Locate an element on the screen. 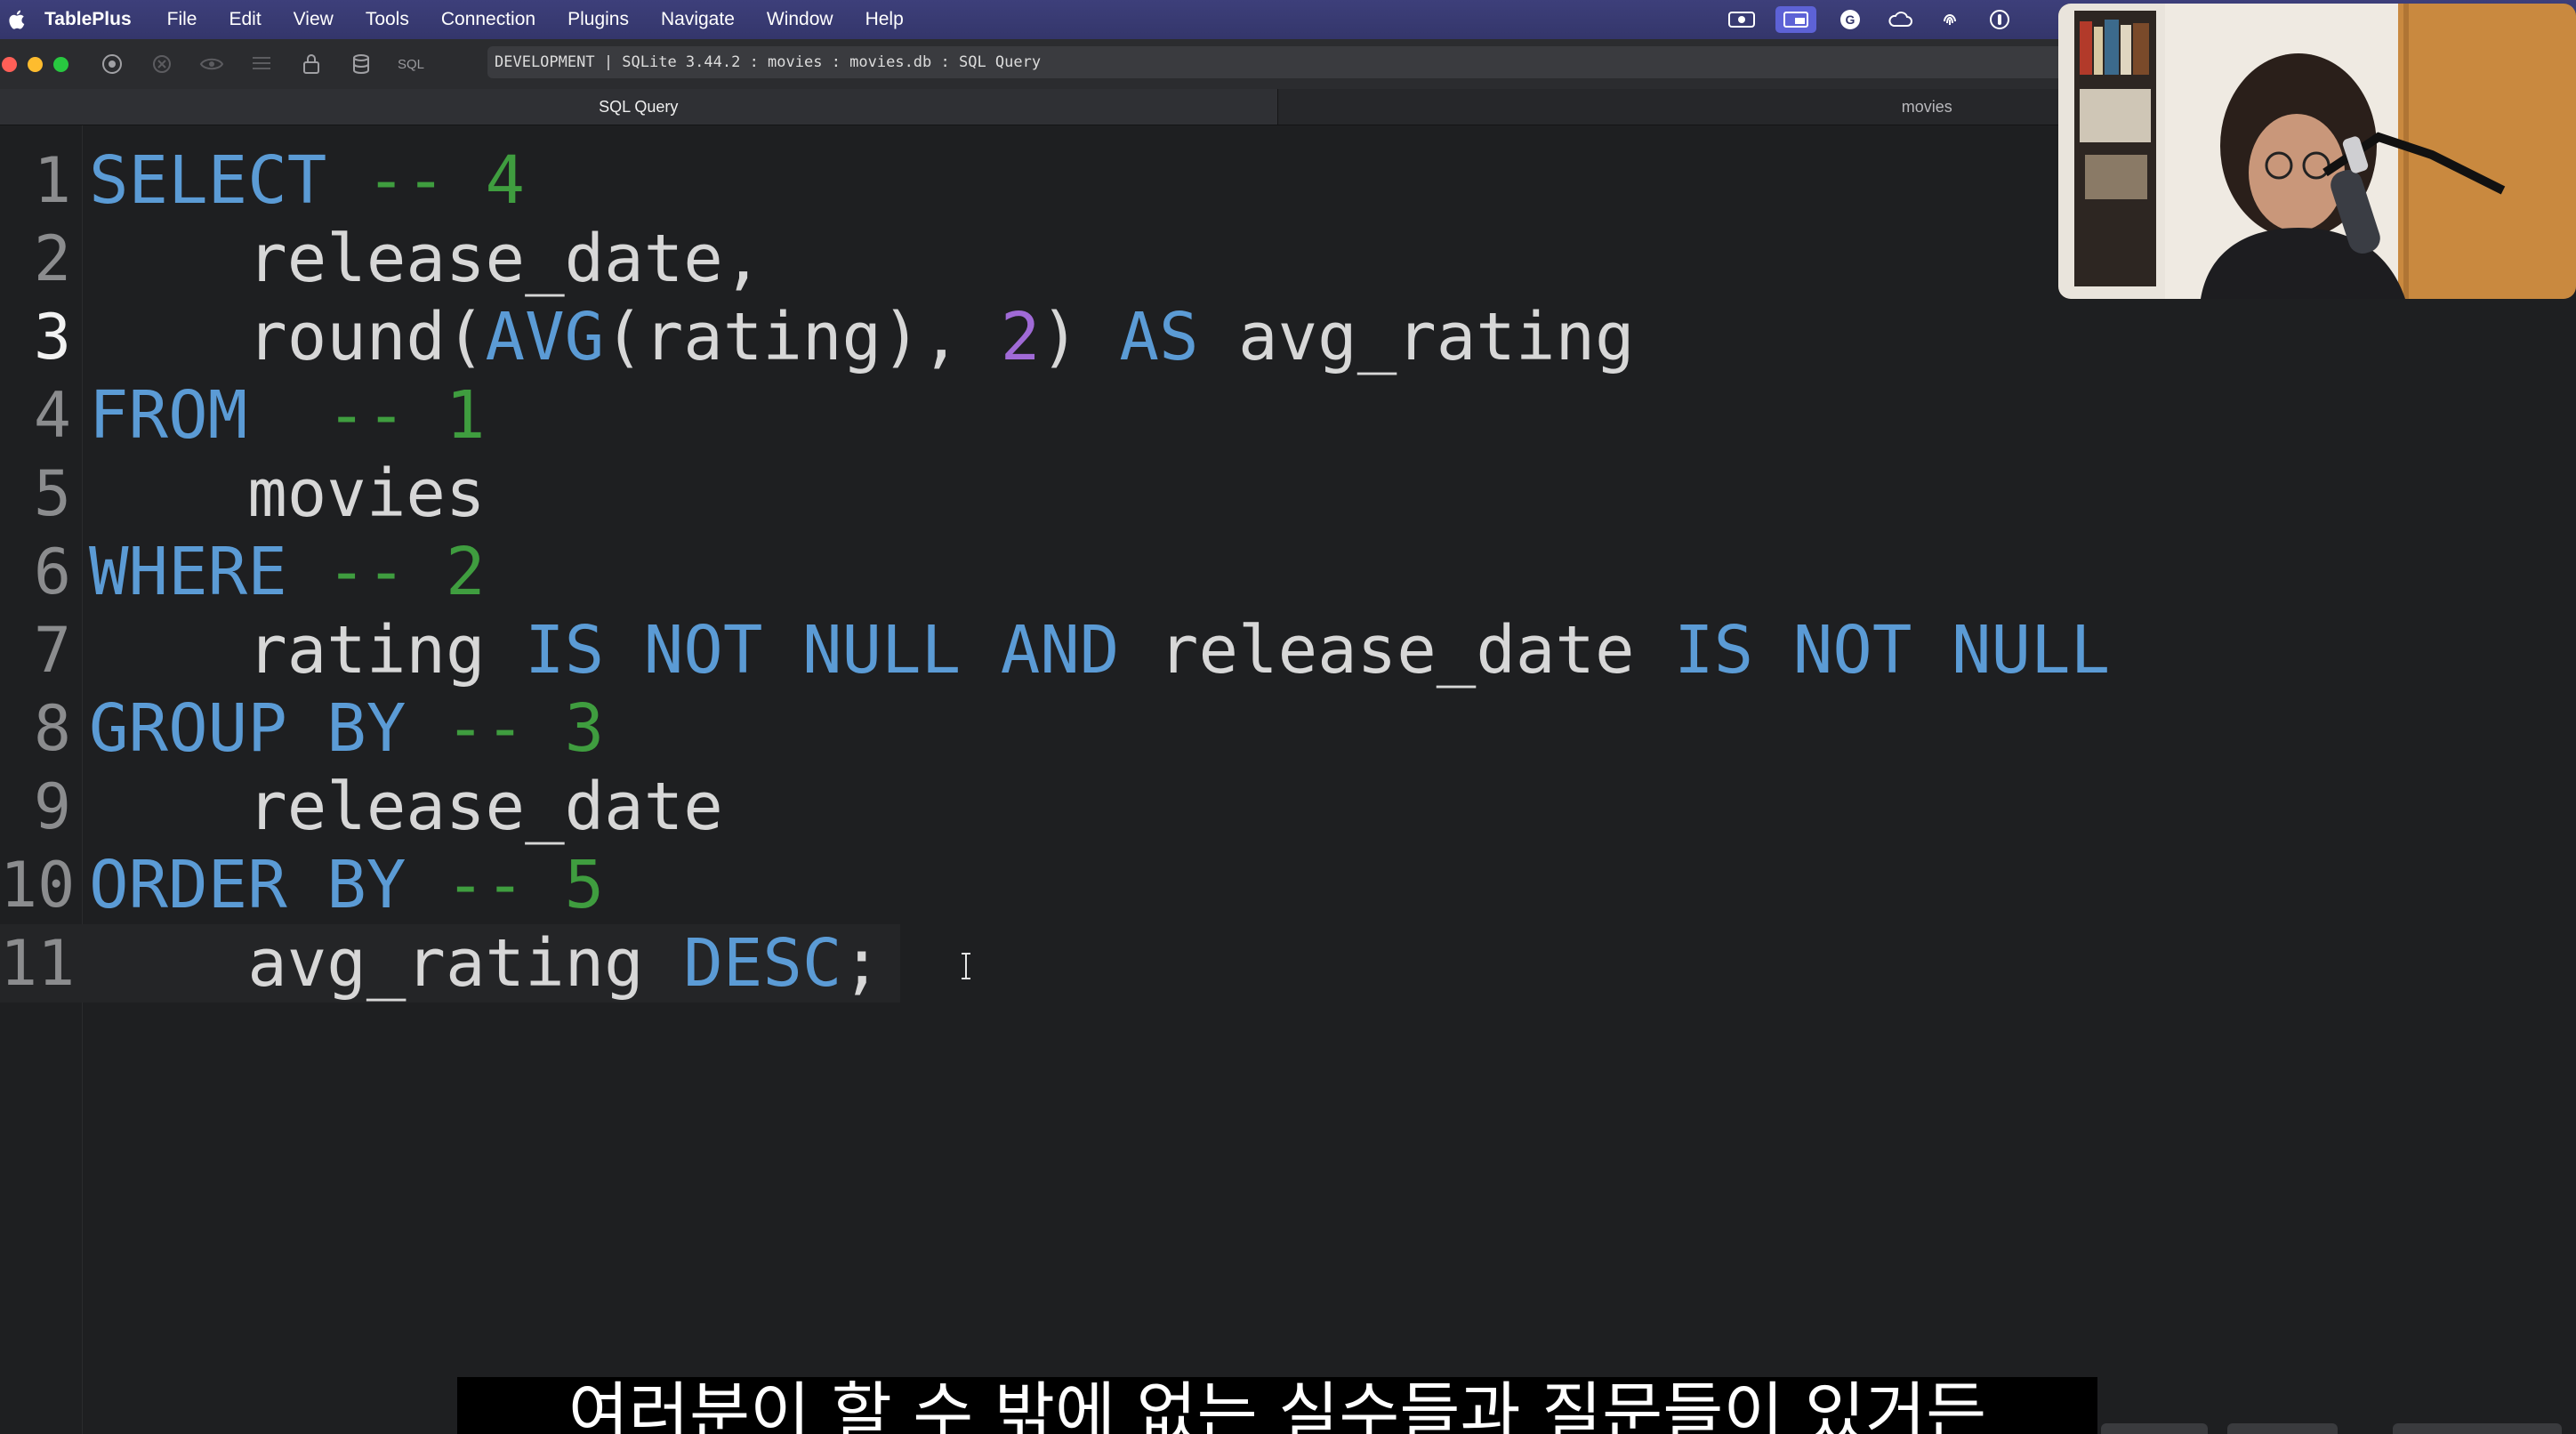  code-text: avg_rating DESC; is located at coordinates (485, 963).